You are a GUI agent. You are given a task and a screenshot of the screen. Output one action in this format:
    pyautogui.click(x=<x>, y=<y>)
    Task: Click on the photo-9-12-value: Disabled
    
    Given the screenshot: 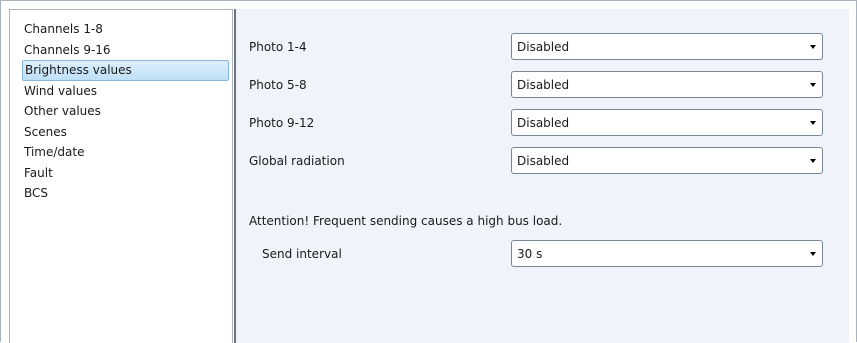 What is the action you would take?
    pyautogui.click(x=543, y=123)
    